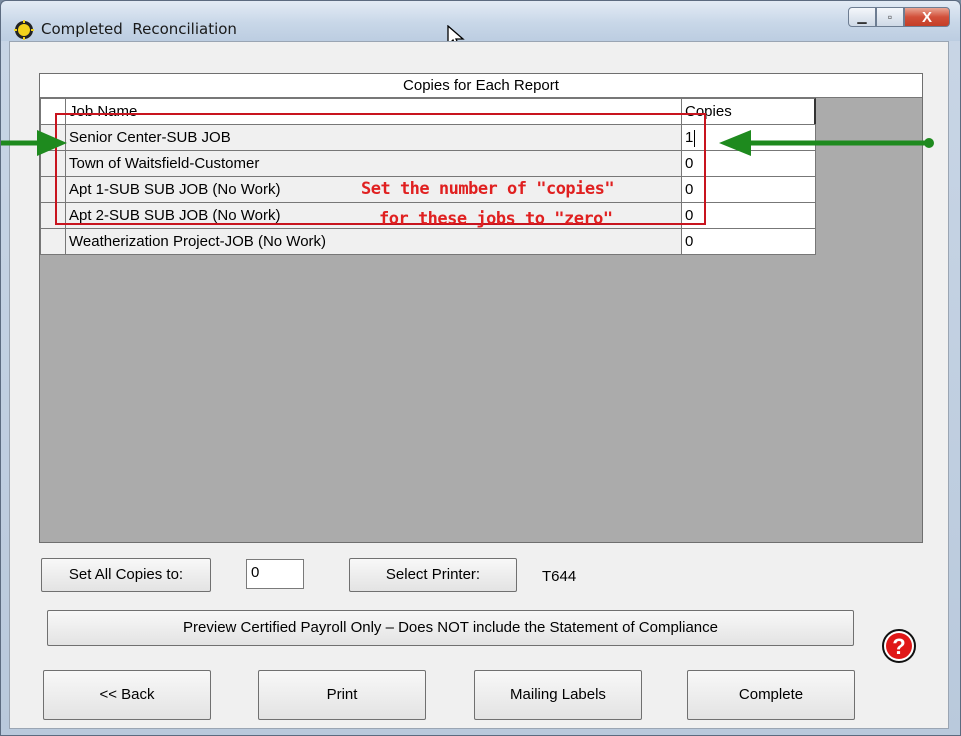 The height and width of the screenshot is (736, 961). Describe the element at coordinates (480, 25) in the screenshot. I see `title-bar: Completed Reconciliation ▁ ▫ X` at that location.